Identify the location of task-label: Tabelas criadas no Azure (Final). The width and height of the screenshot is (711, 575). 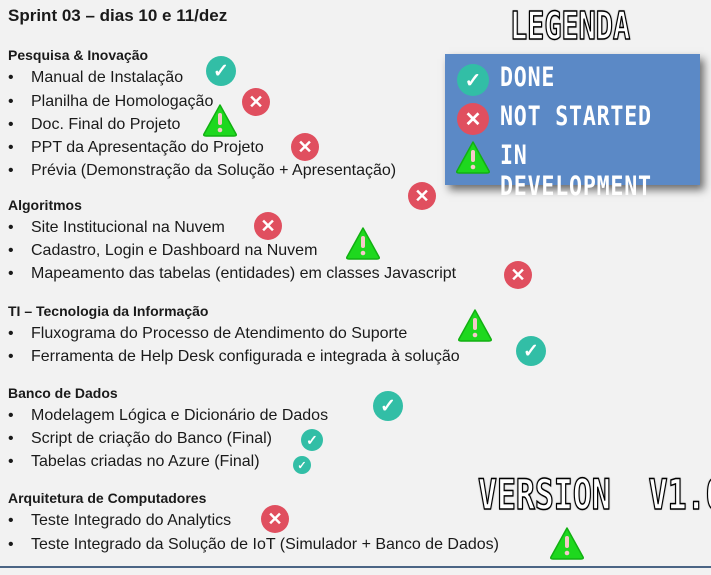
(145, 461).